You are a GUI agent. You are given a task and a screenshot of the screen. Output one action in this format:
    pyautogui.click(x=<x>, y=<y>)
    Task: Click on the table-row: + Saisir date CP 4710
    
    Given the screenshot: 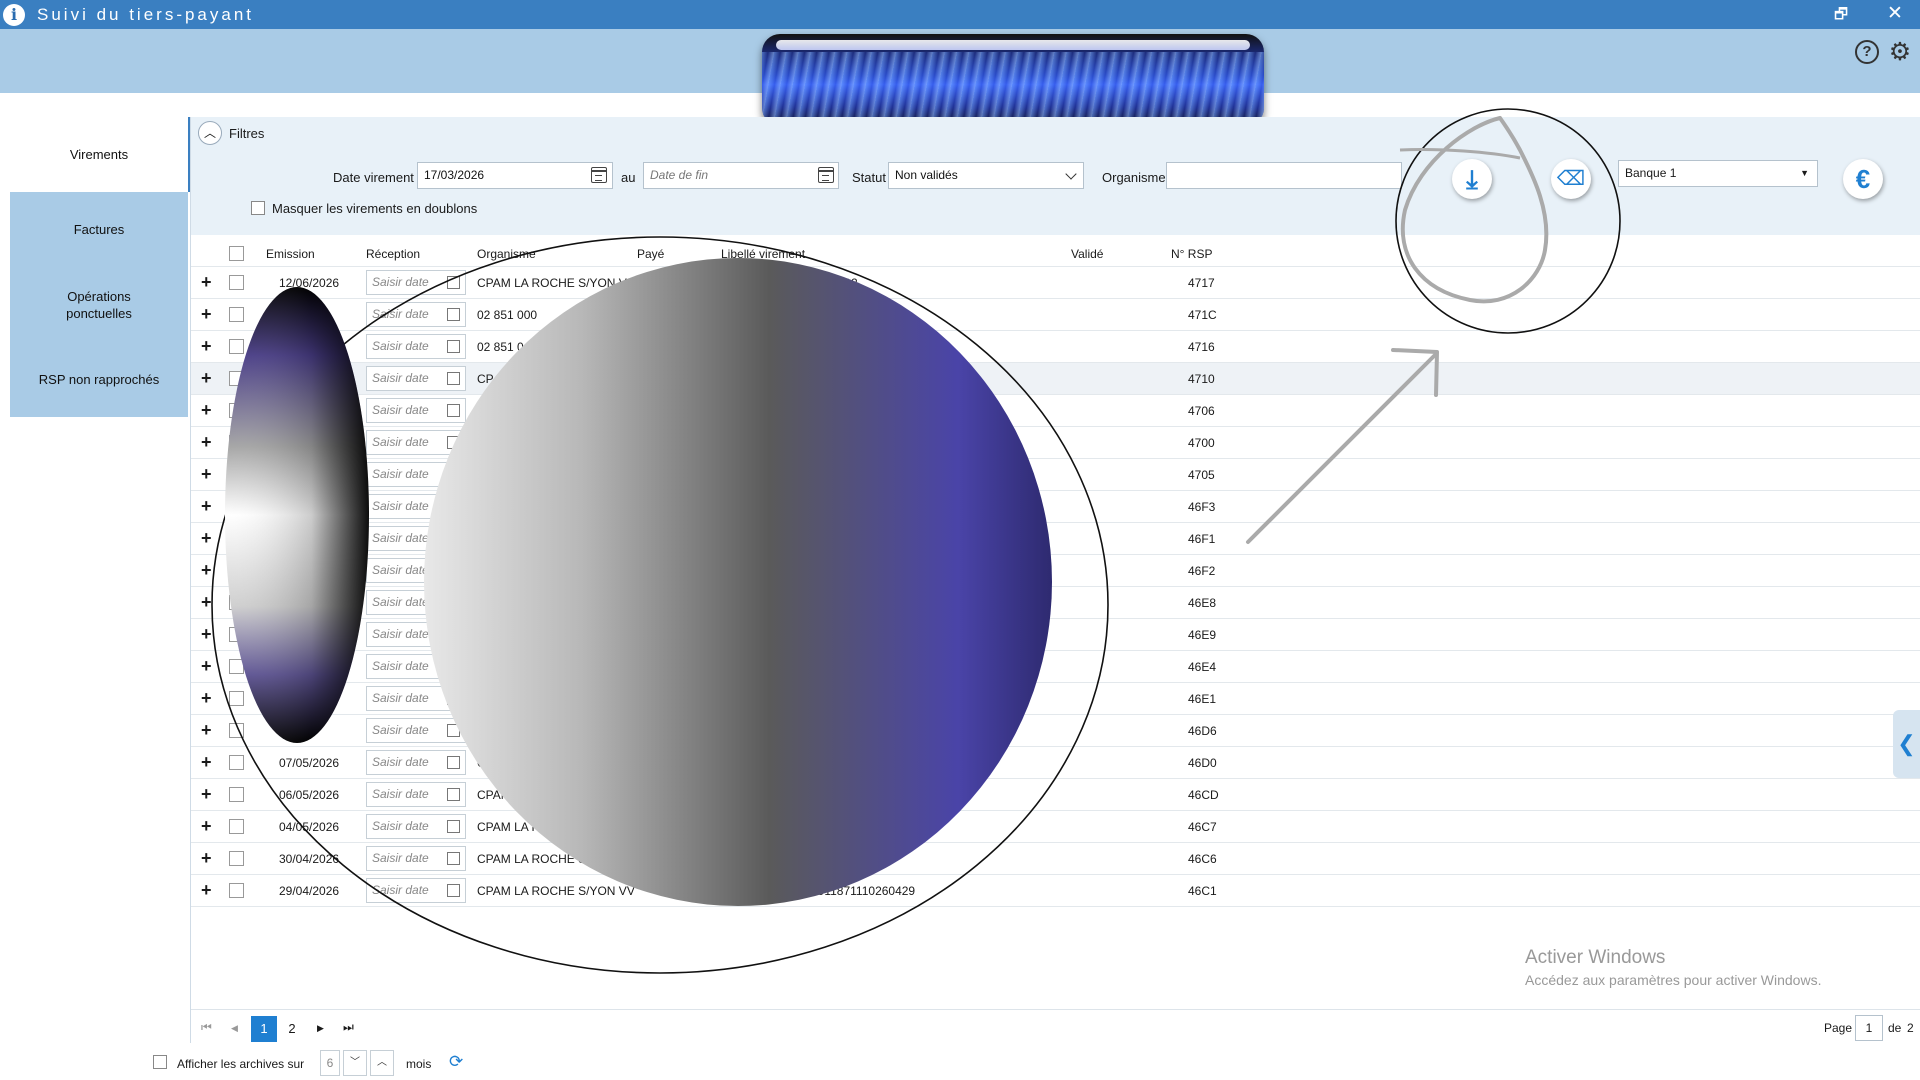 What is the action you would take?
    pyautogui.click(x=1055, y=379)
    